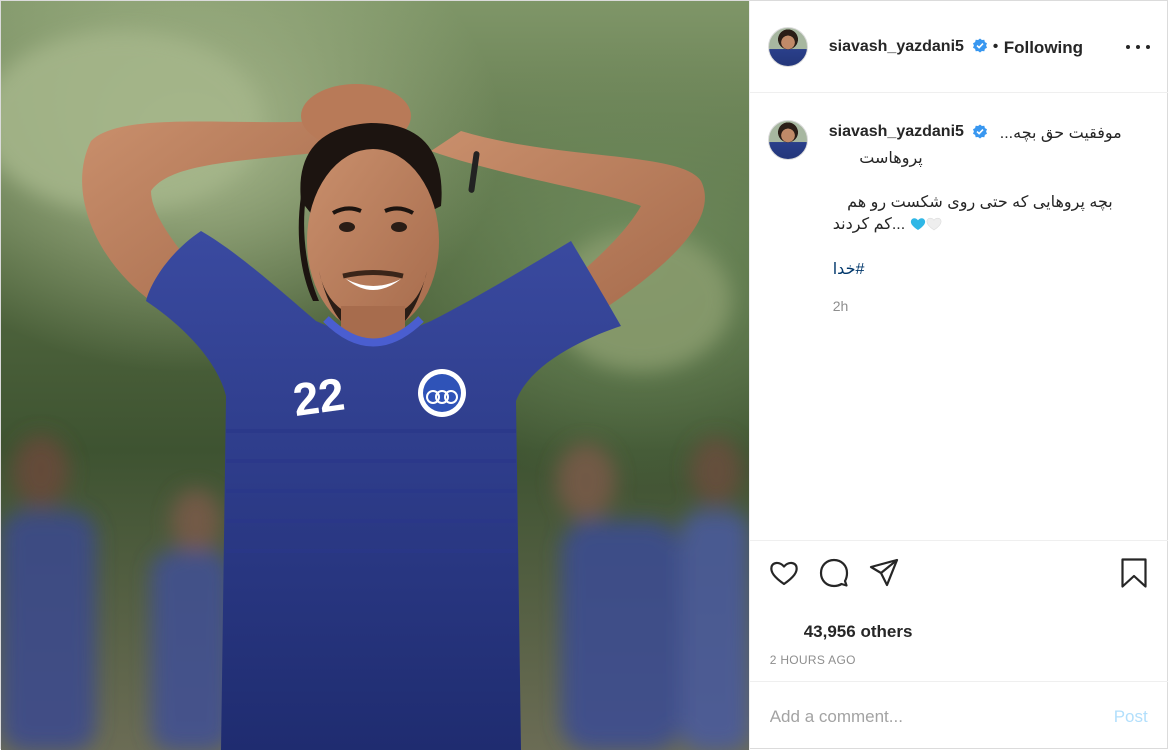 The height and width of the screenshot is (750, 1168). I want to click on caption-timestamp: 2h, so click(840, 306).